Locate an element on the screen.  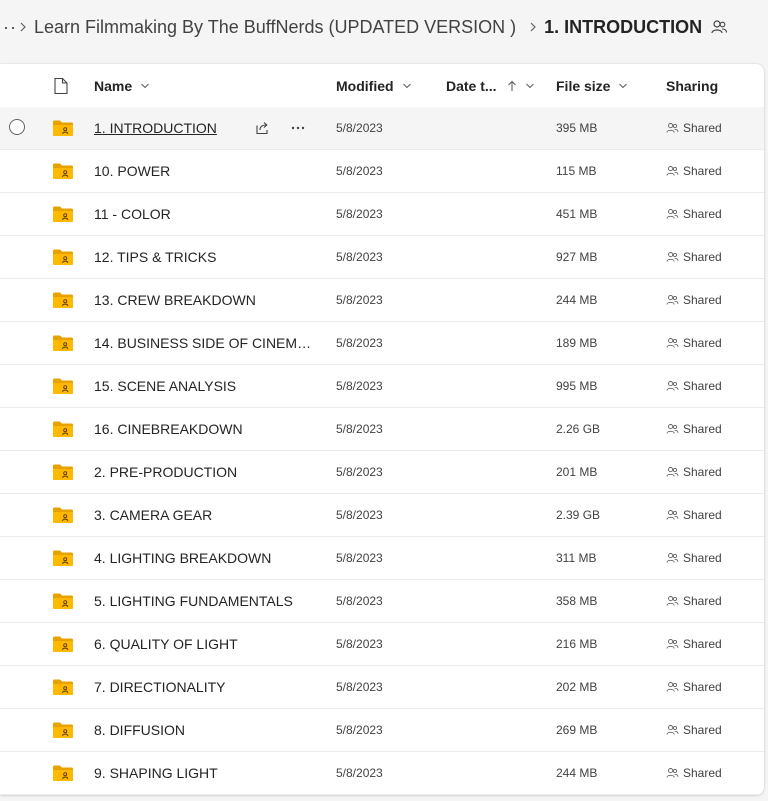
table-row: 8. DIFFUSION 5/8/2023 269 MB Shared is located at coordinates (382, 730).